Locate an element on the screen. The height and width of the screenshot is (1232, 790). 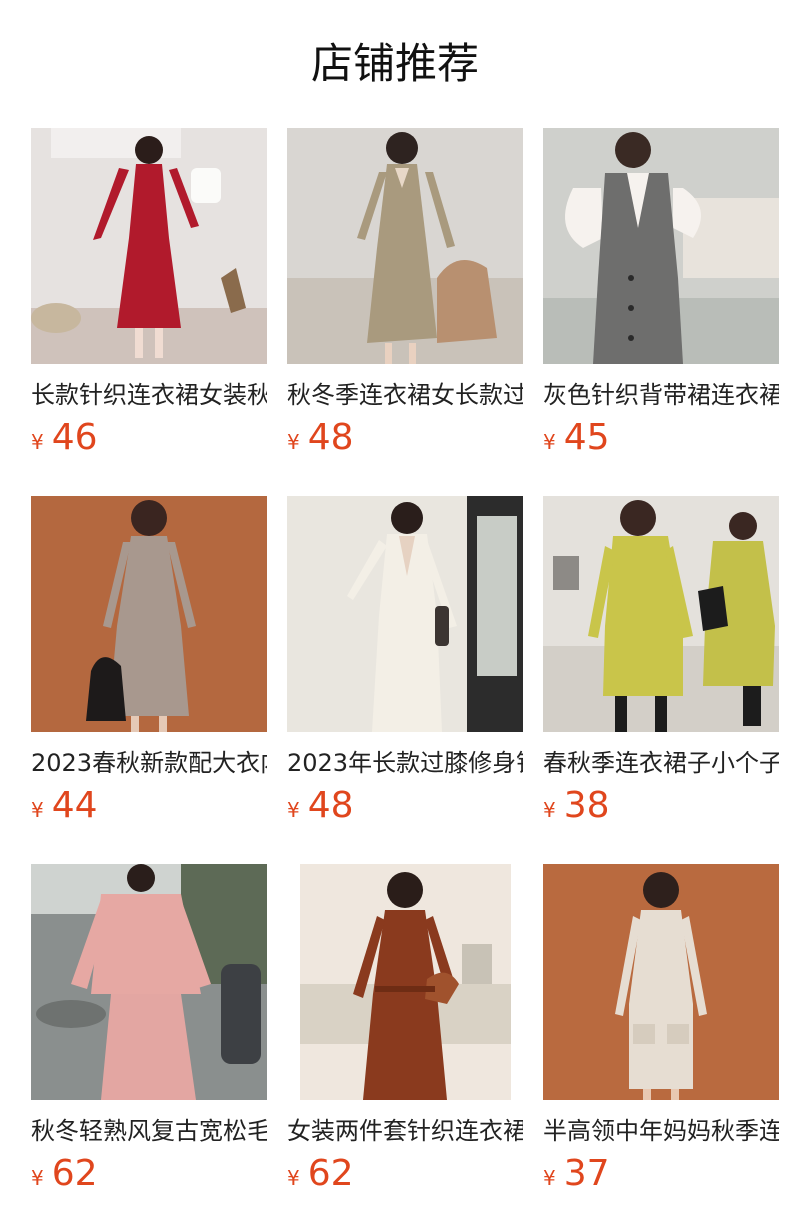
price-value: 46 is located at coordinates (74, 437).